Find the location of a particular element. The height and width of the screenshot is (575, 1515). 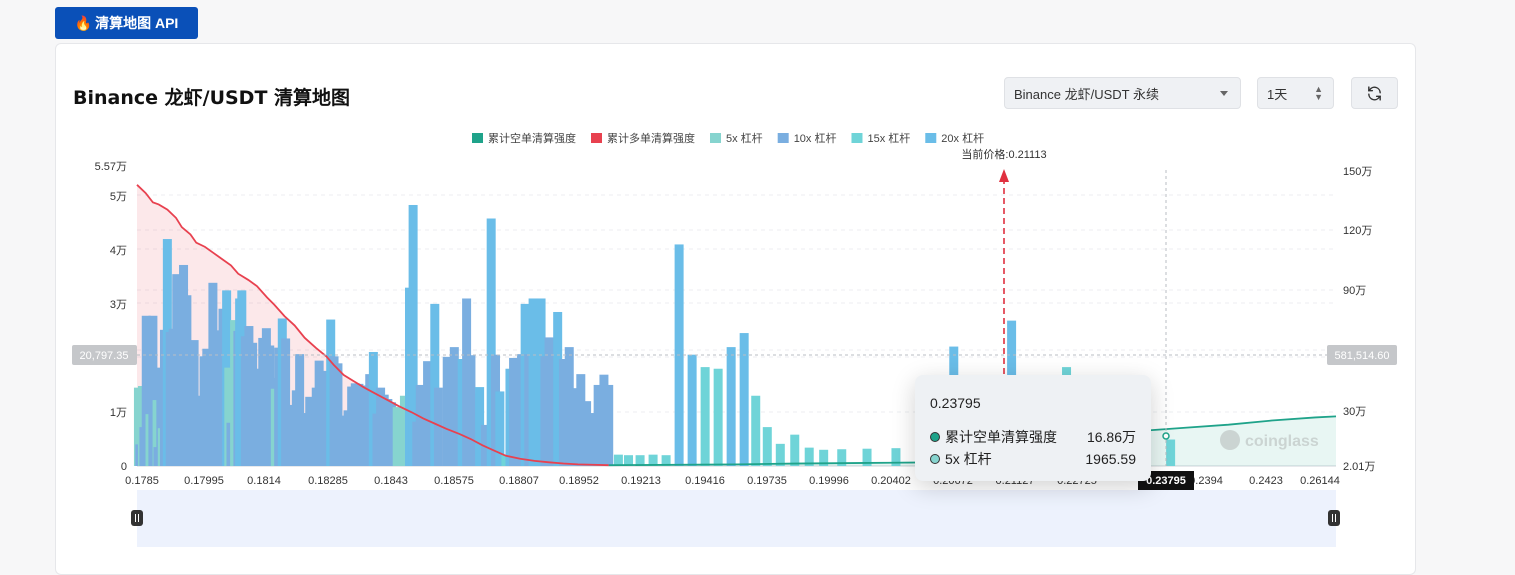

tooltip-row-5x: 5x 杠杆 1965.59 is located at coordinates (1033, 459).